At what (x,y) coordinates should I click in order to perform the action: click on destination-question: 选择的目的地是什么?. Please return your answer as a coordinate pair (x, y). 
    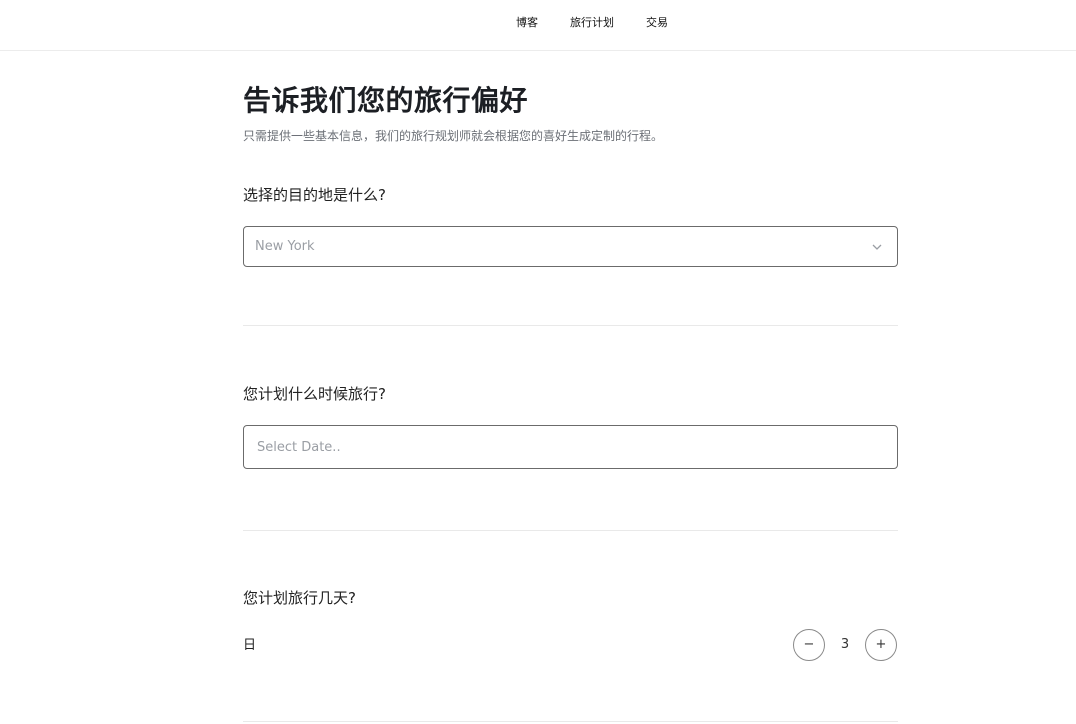
    Looking at the image, I should click on (314, 195).